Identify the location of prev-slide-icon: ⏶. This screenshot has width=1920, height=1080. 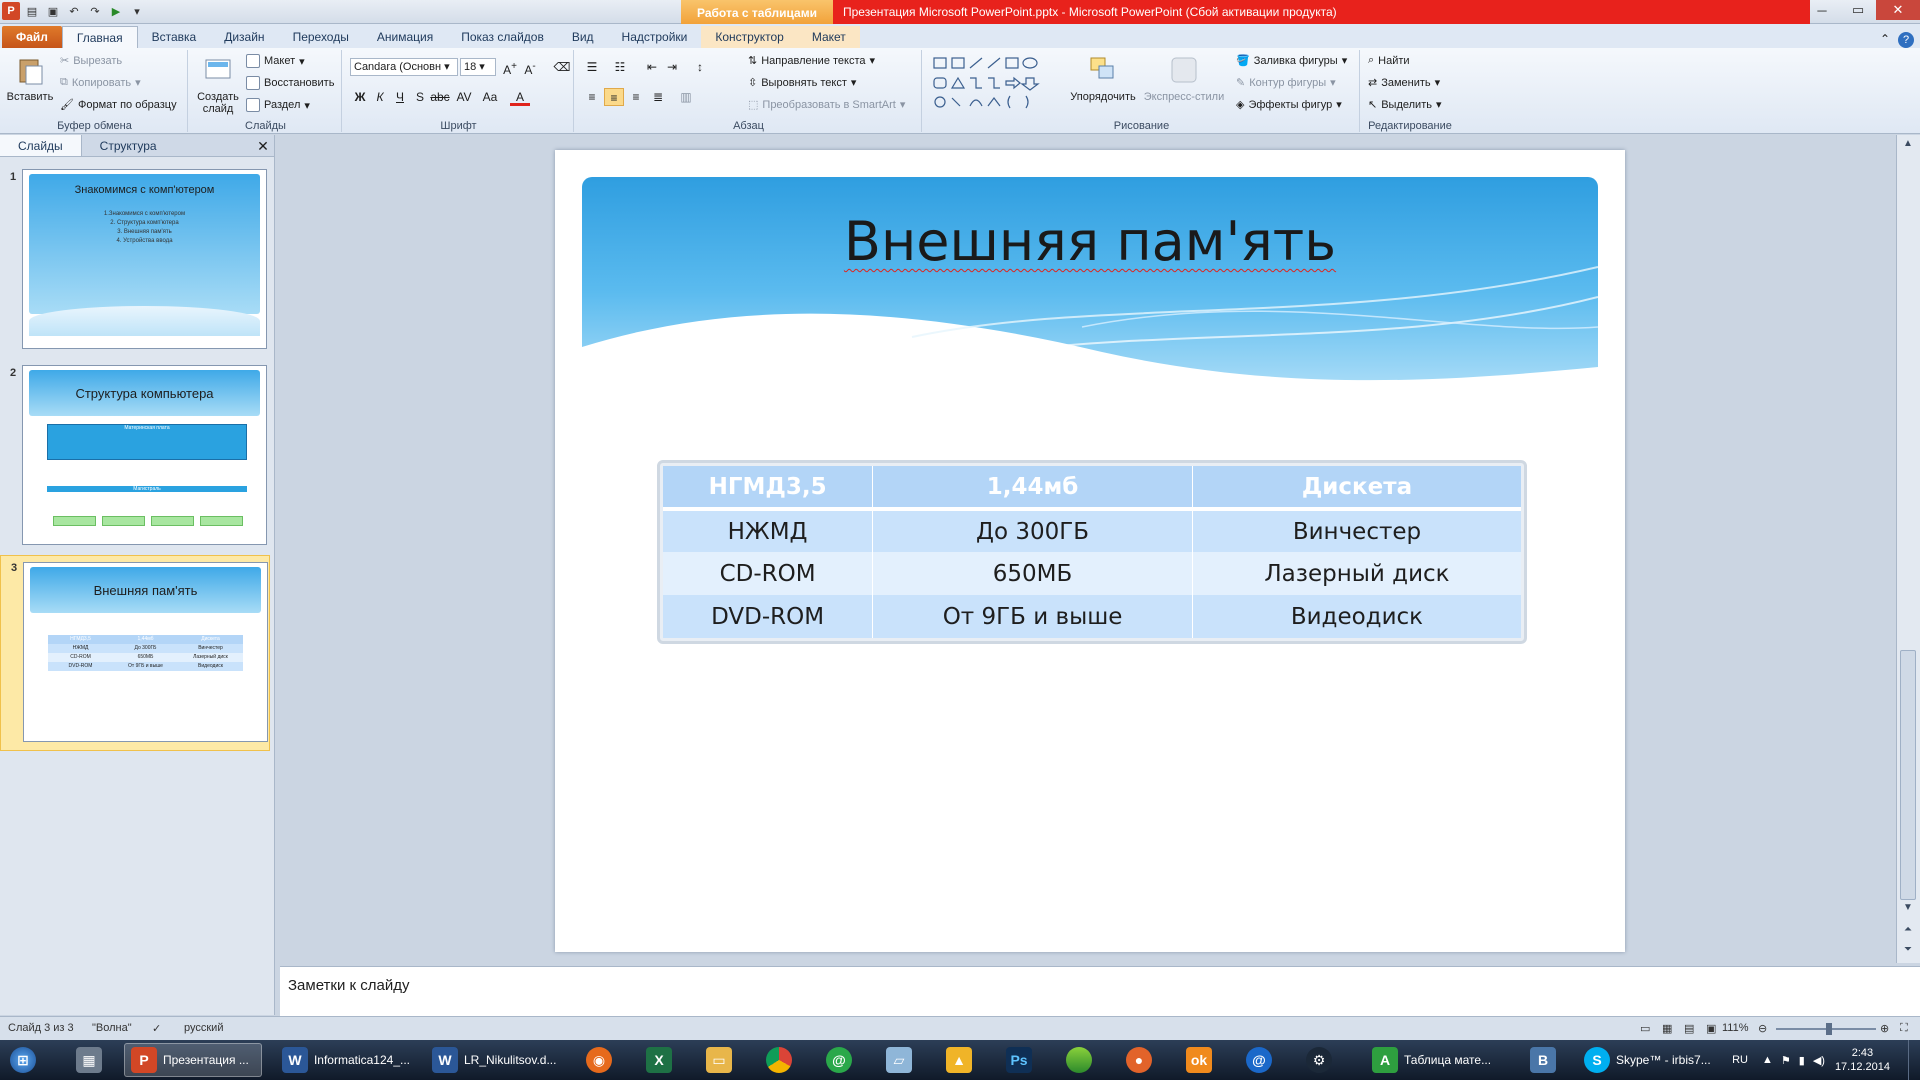
(1908, 930).